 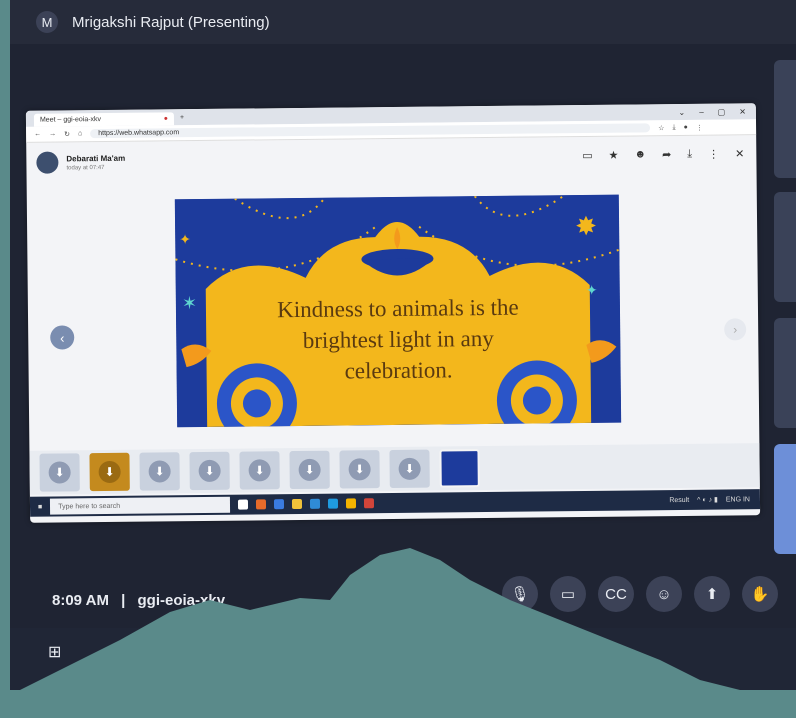 I want to click on meeting-code: ggi-eoia-xkv, so click(x=181, y=600).